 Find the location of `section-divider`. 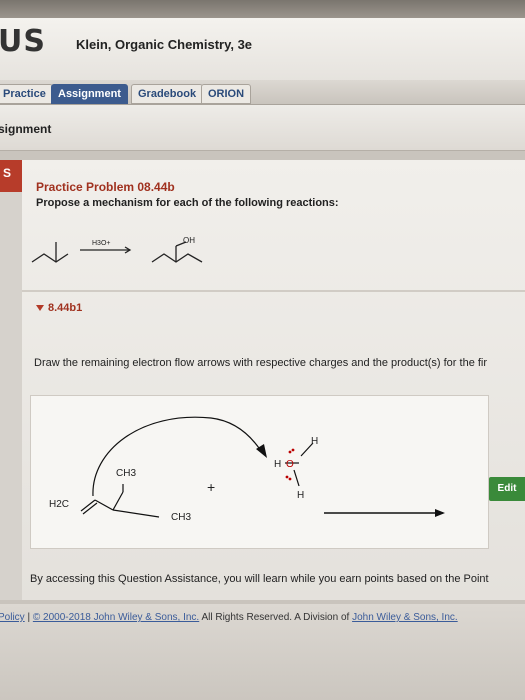

section-divider is located at coordinates (273, 291).